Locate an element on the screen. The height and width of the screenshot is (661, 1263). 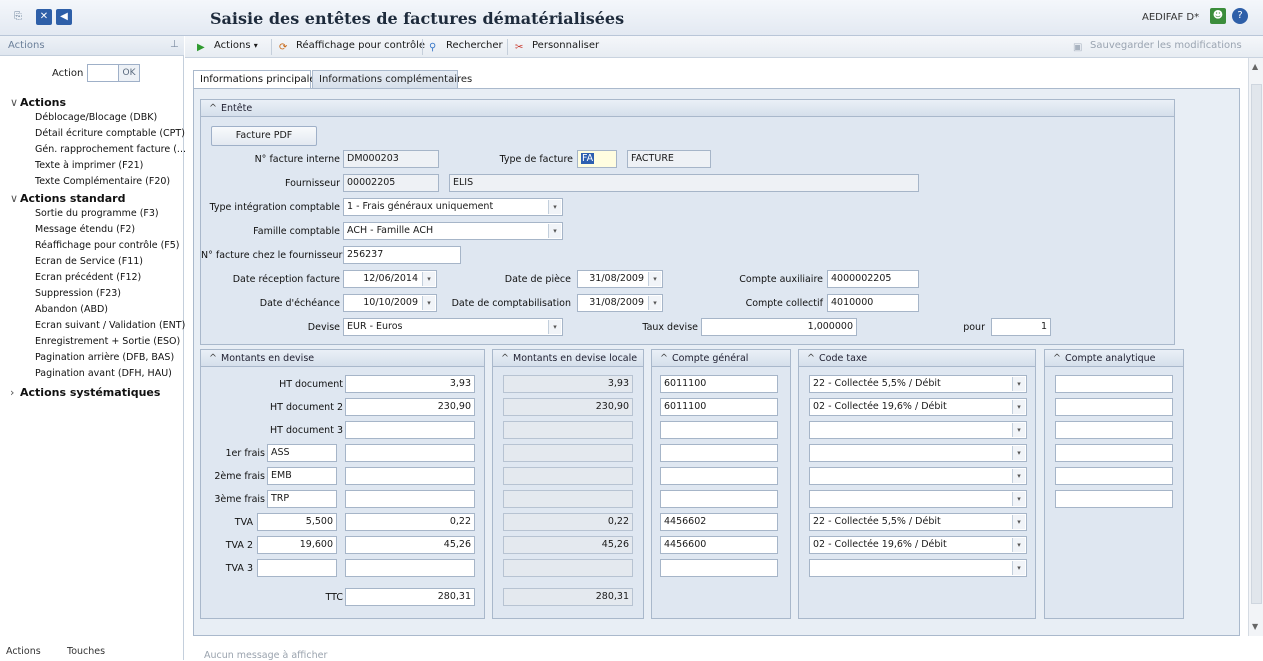
actions-menu-button: ▶ Actions ▾ is located at coordinates (227, 47).